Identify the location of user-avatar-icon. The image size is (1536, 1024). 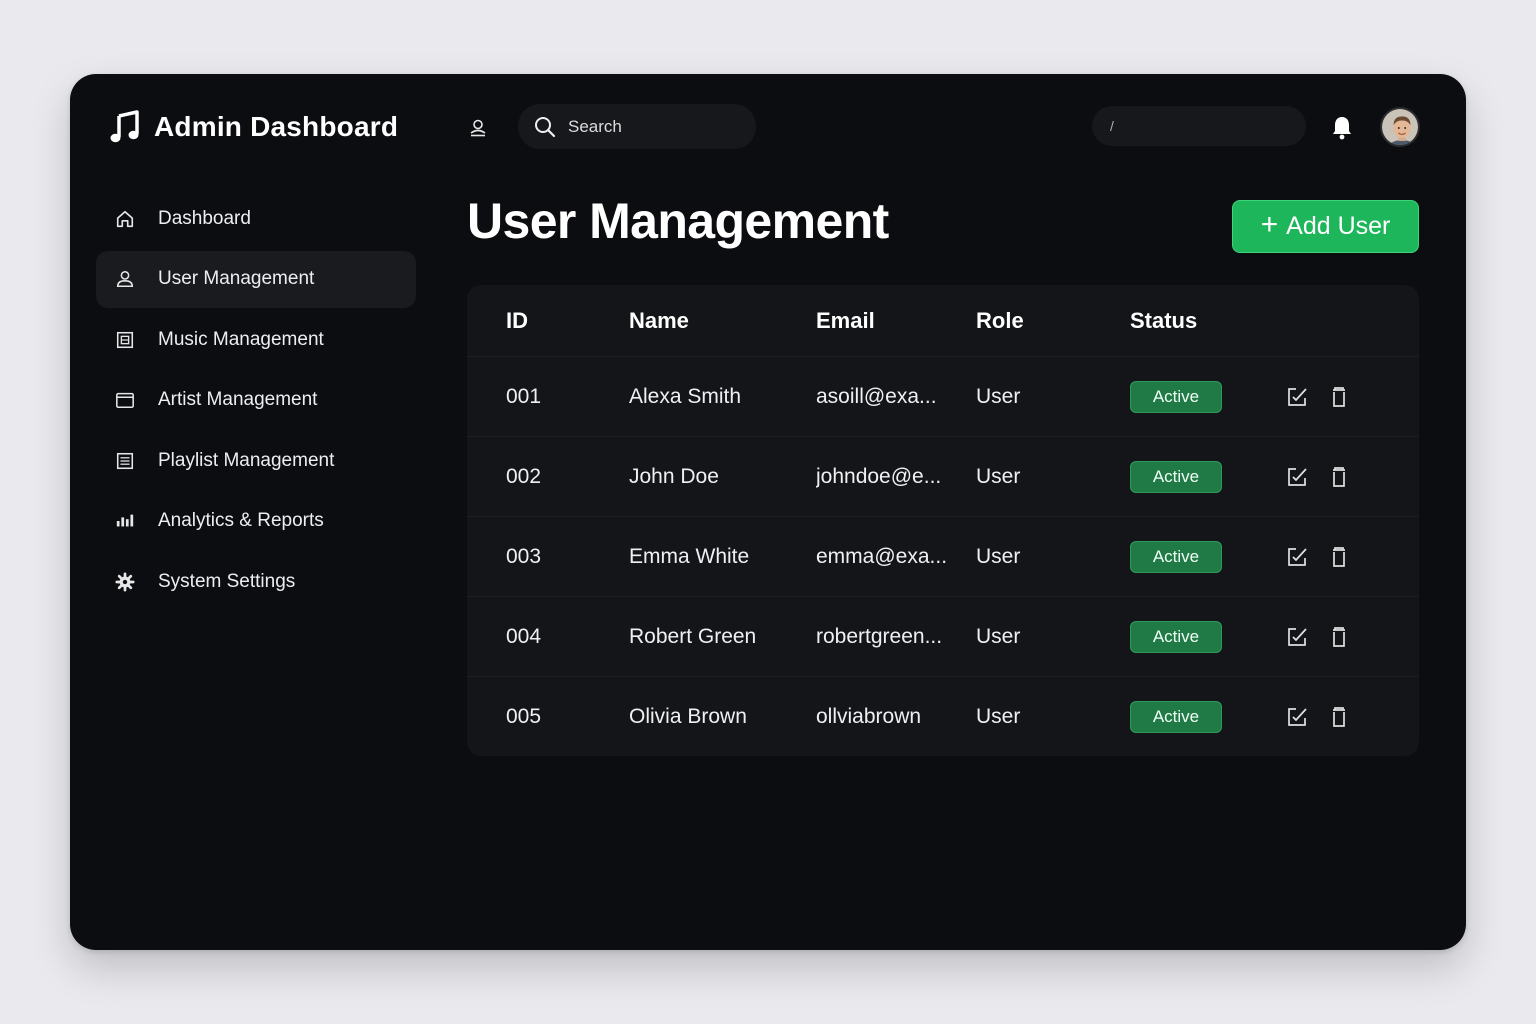
(1400, 127).